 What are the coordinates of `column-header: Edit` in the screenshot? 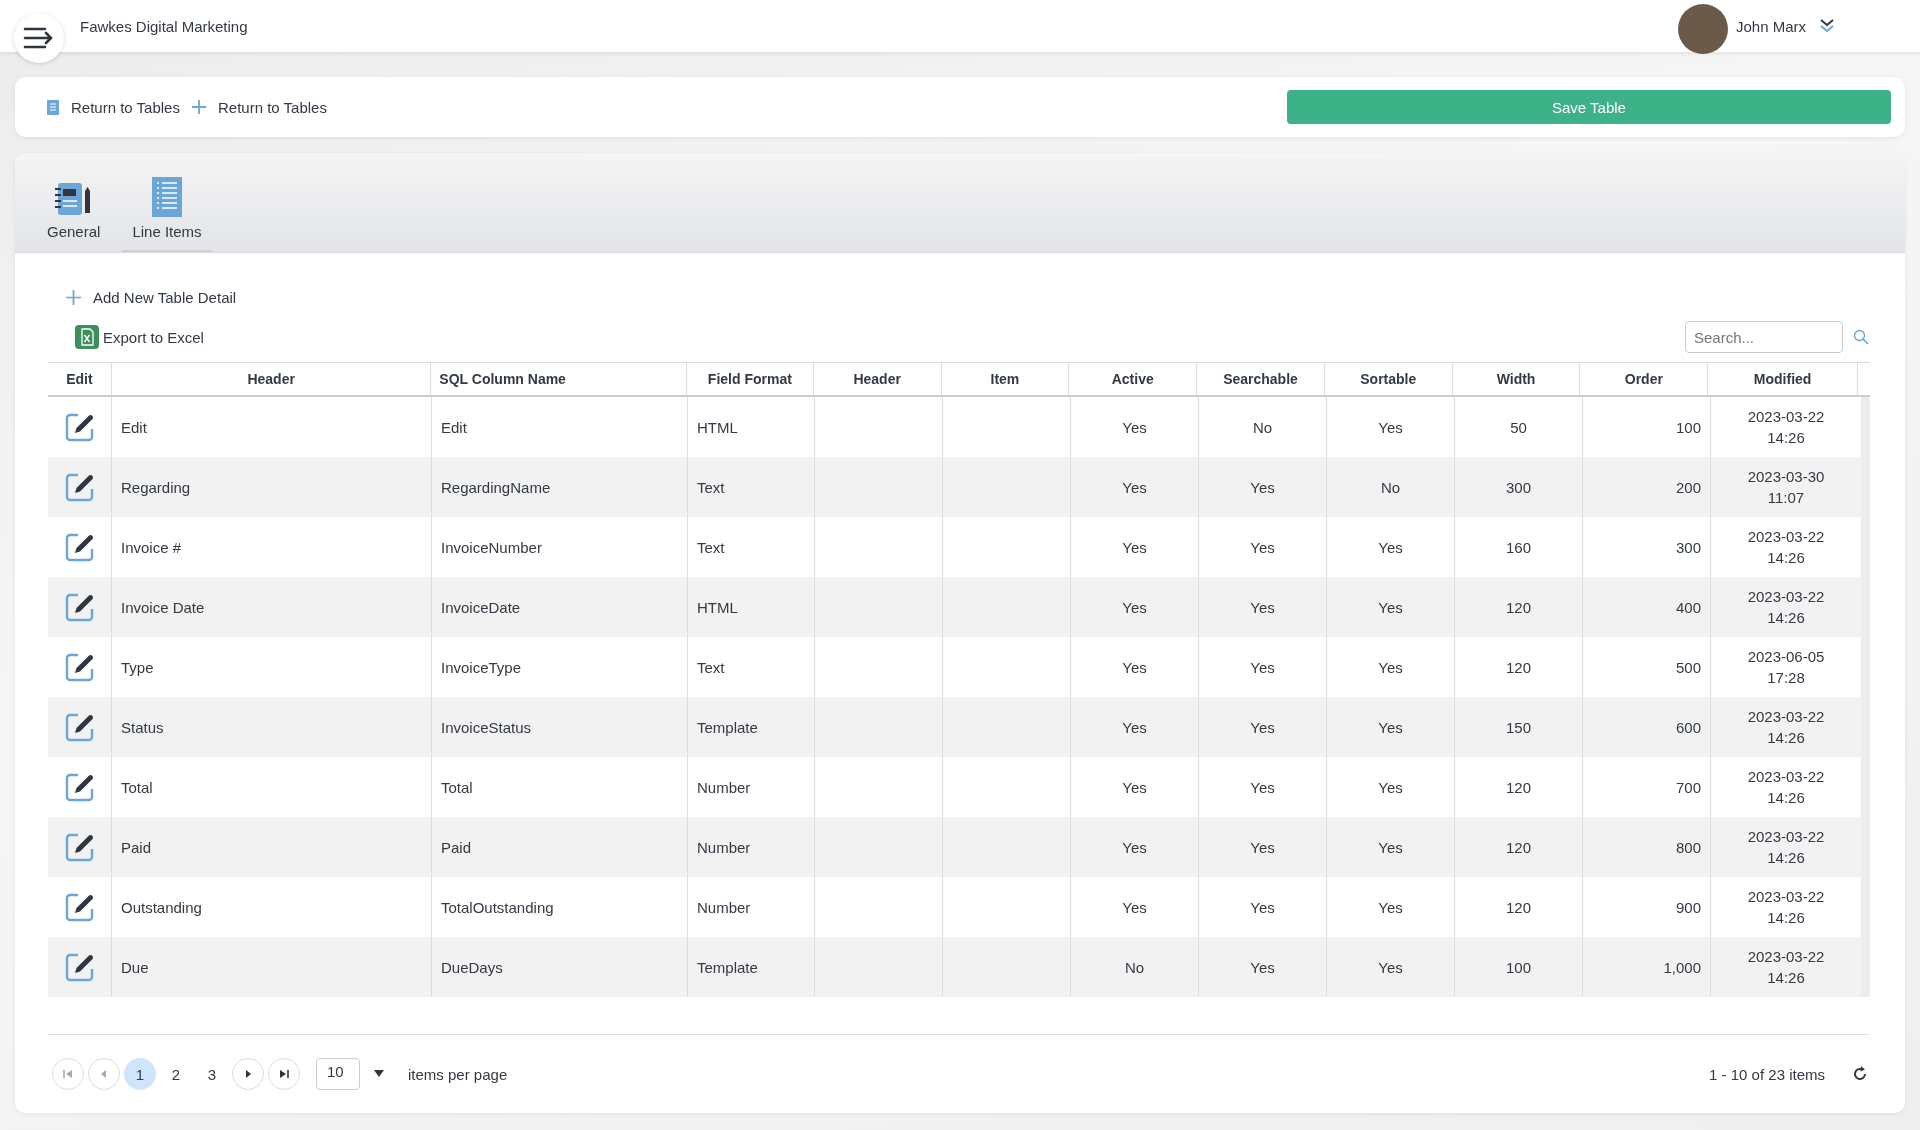 It's located at (80, 379).